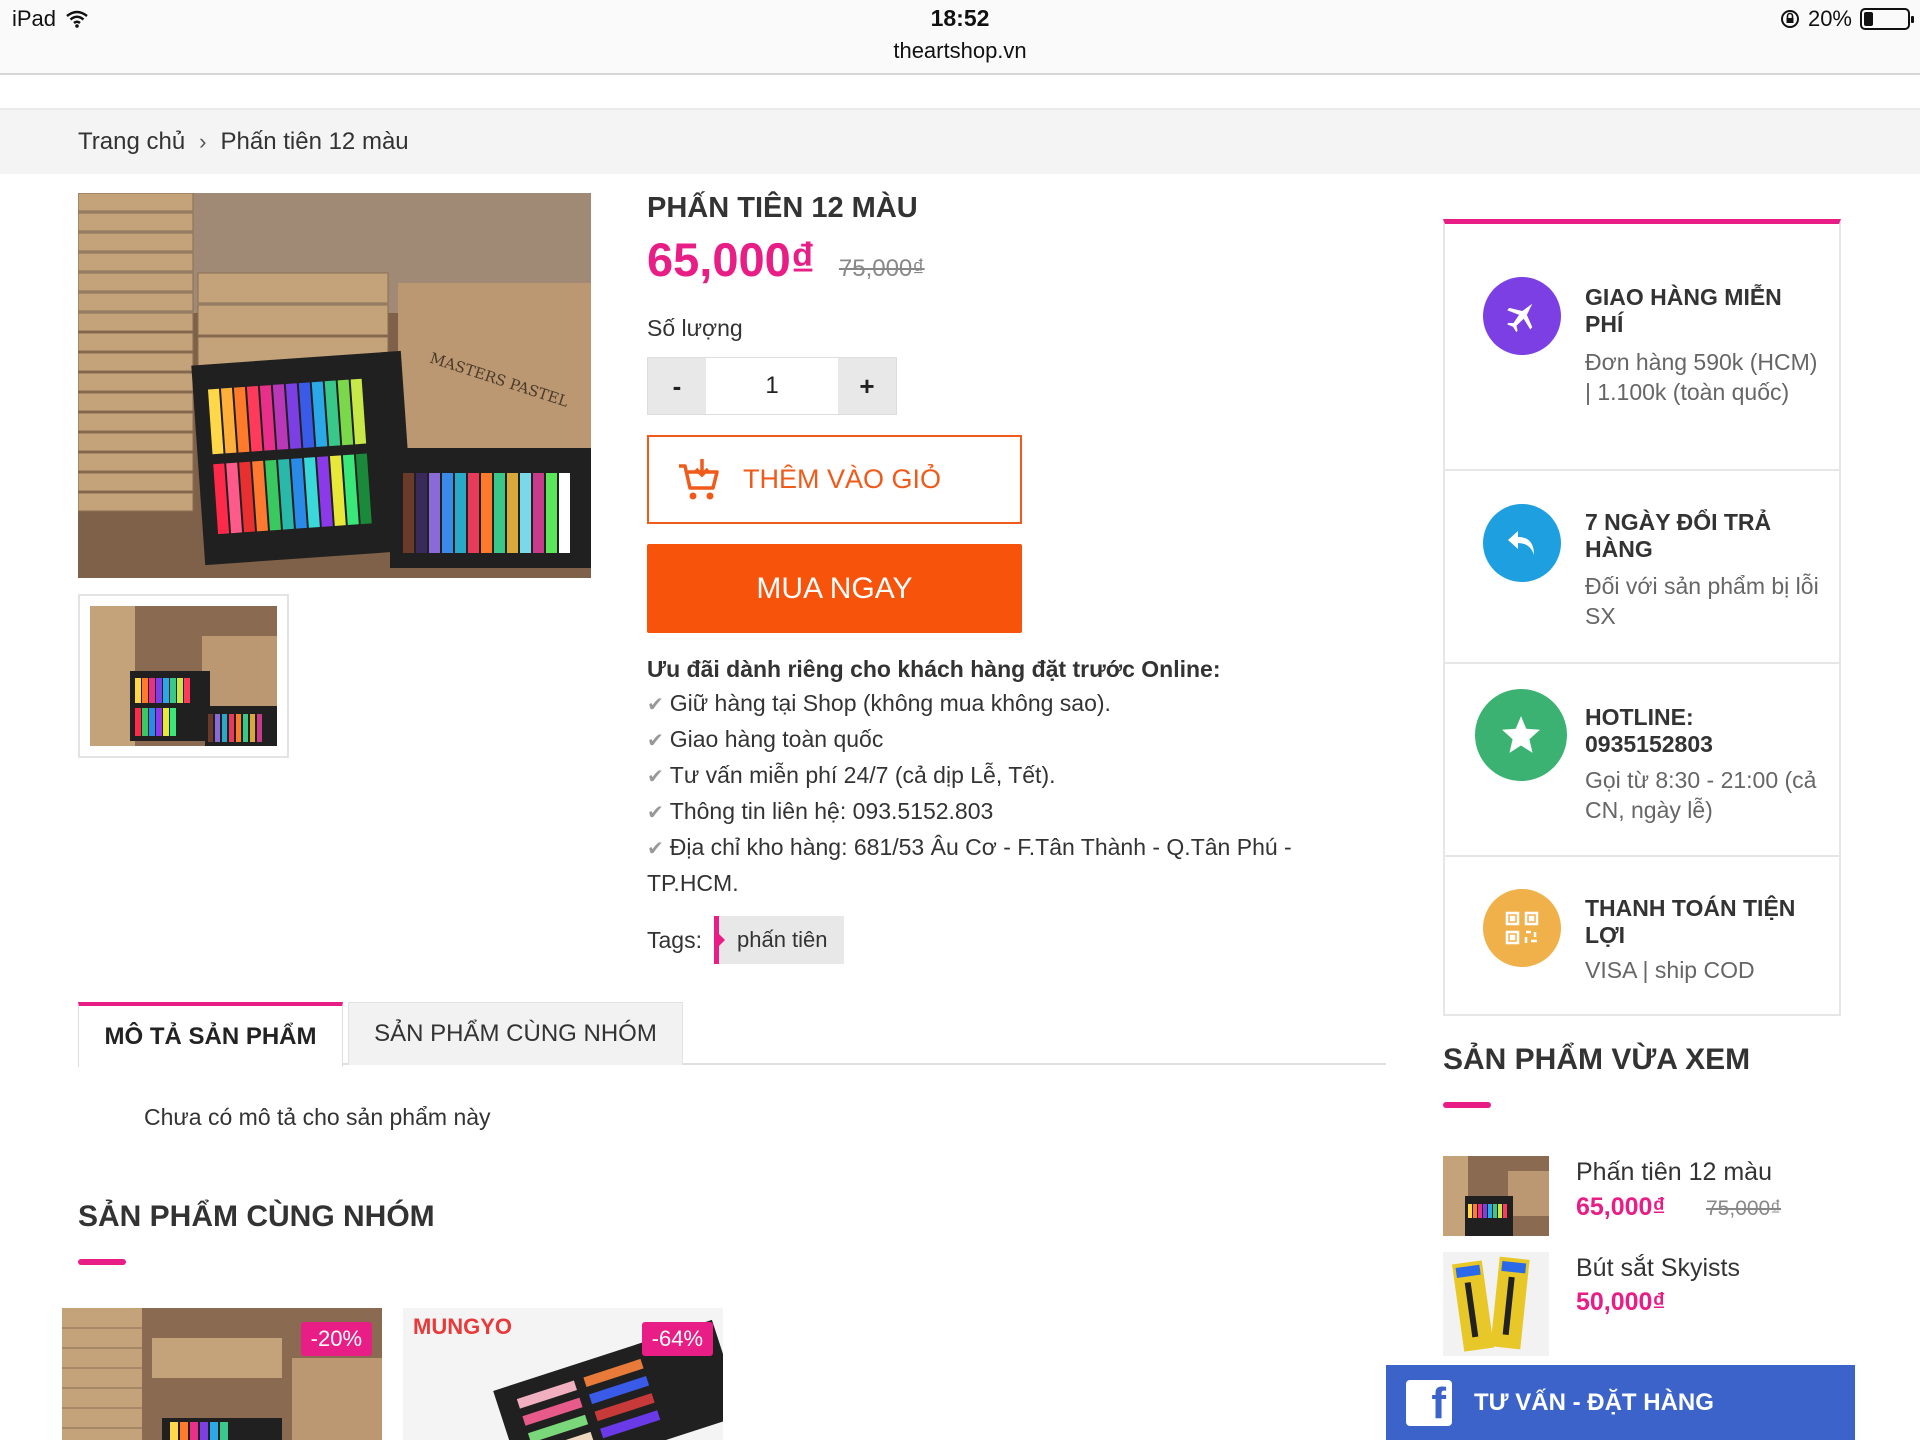 The width and height of the screenshot is (1920, 1440). Describe the element at coordinates (1621, 1207) in the screenshot. I see `recent-item-price: 65,000₫` at that location.